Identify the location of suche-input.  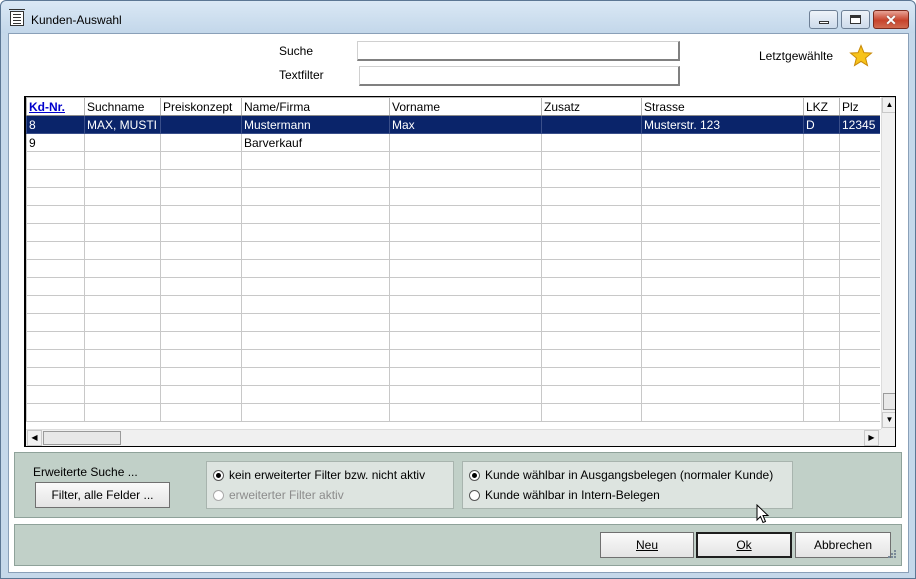
(518, 50).